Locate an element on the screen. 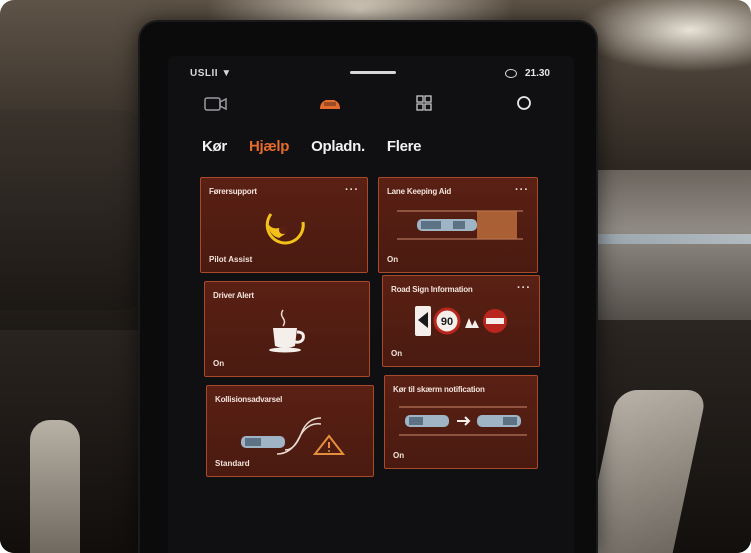 This screenshot has width=751, height=553. tile-title: Road Sign Information is located at coordinates (432, 289).